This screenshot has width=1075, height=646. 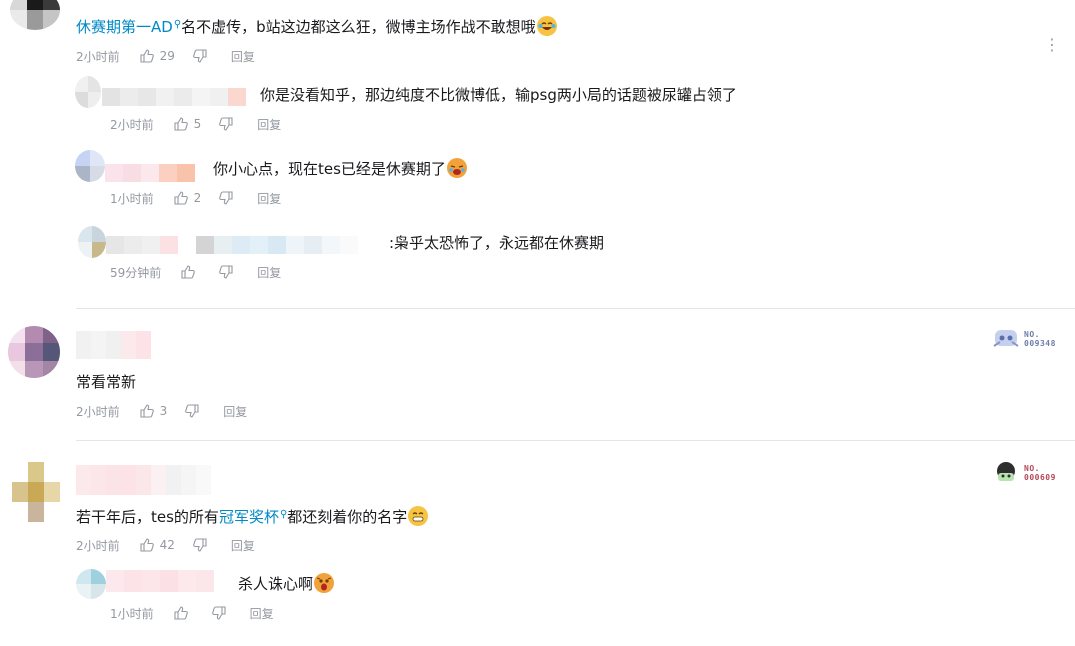 I want to click on crying-emoji, so click(x=456, y=168).